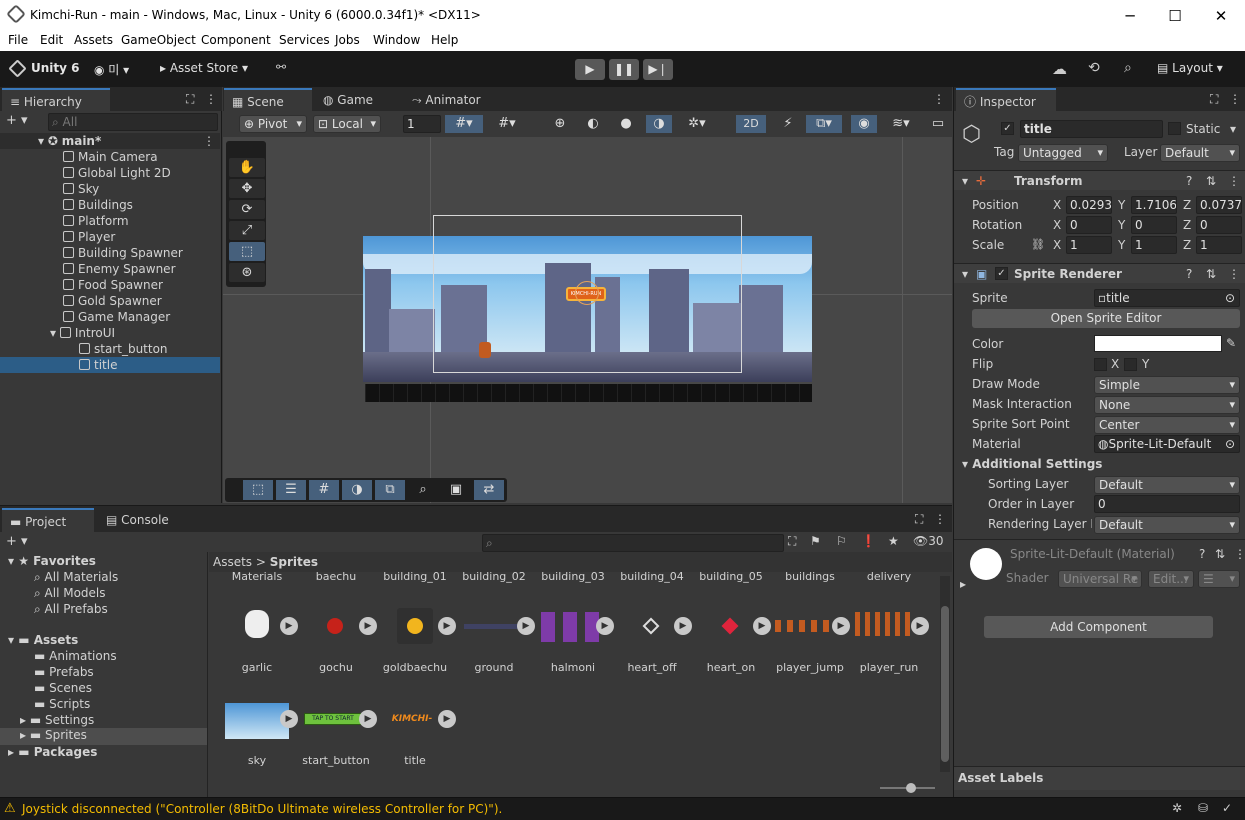  Describe the element at coordinates (1100, 579) in the screenshot. I see `shader-dropdown: Universal Re` at that location.